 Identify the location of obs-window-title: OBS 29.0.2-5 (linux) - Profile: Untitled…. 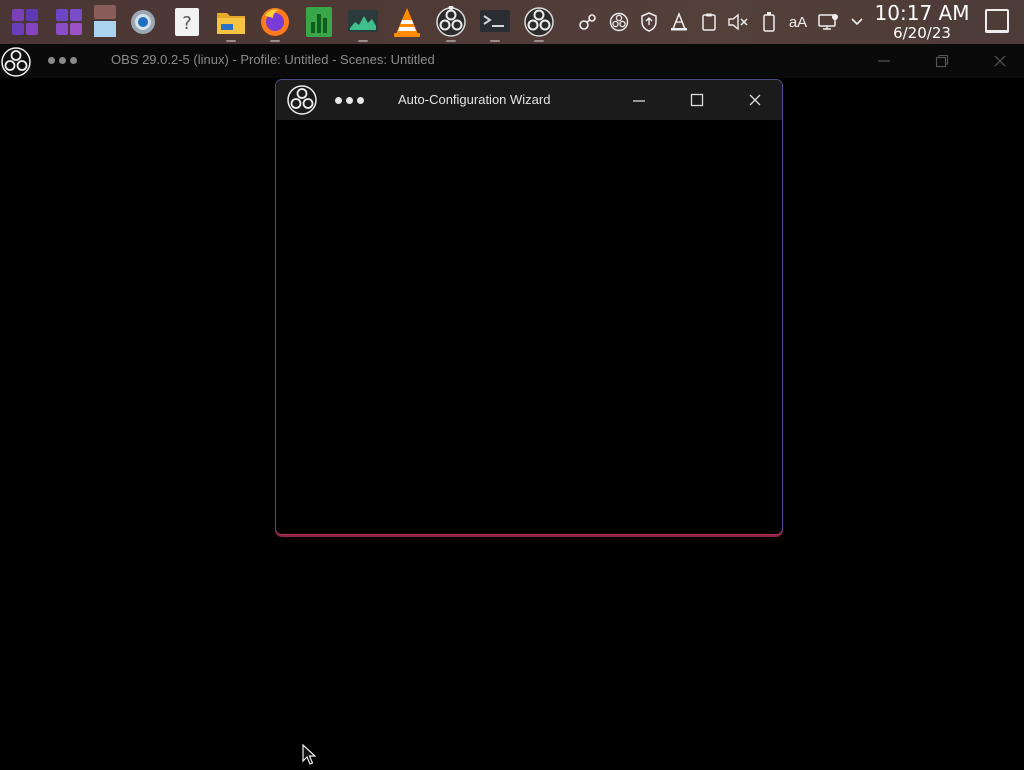
(273, 59).